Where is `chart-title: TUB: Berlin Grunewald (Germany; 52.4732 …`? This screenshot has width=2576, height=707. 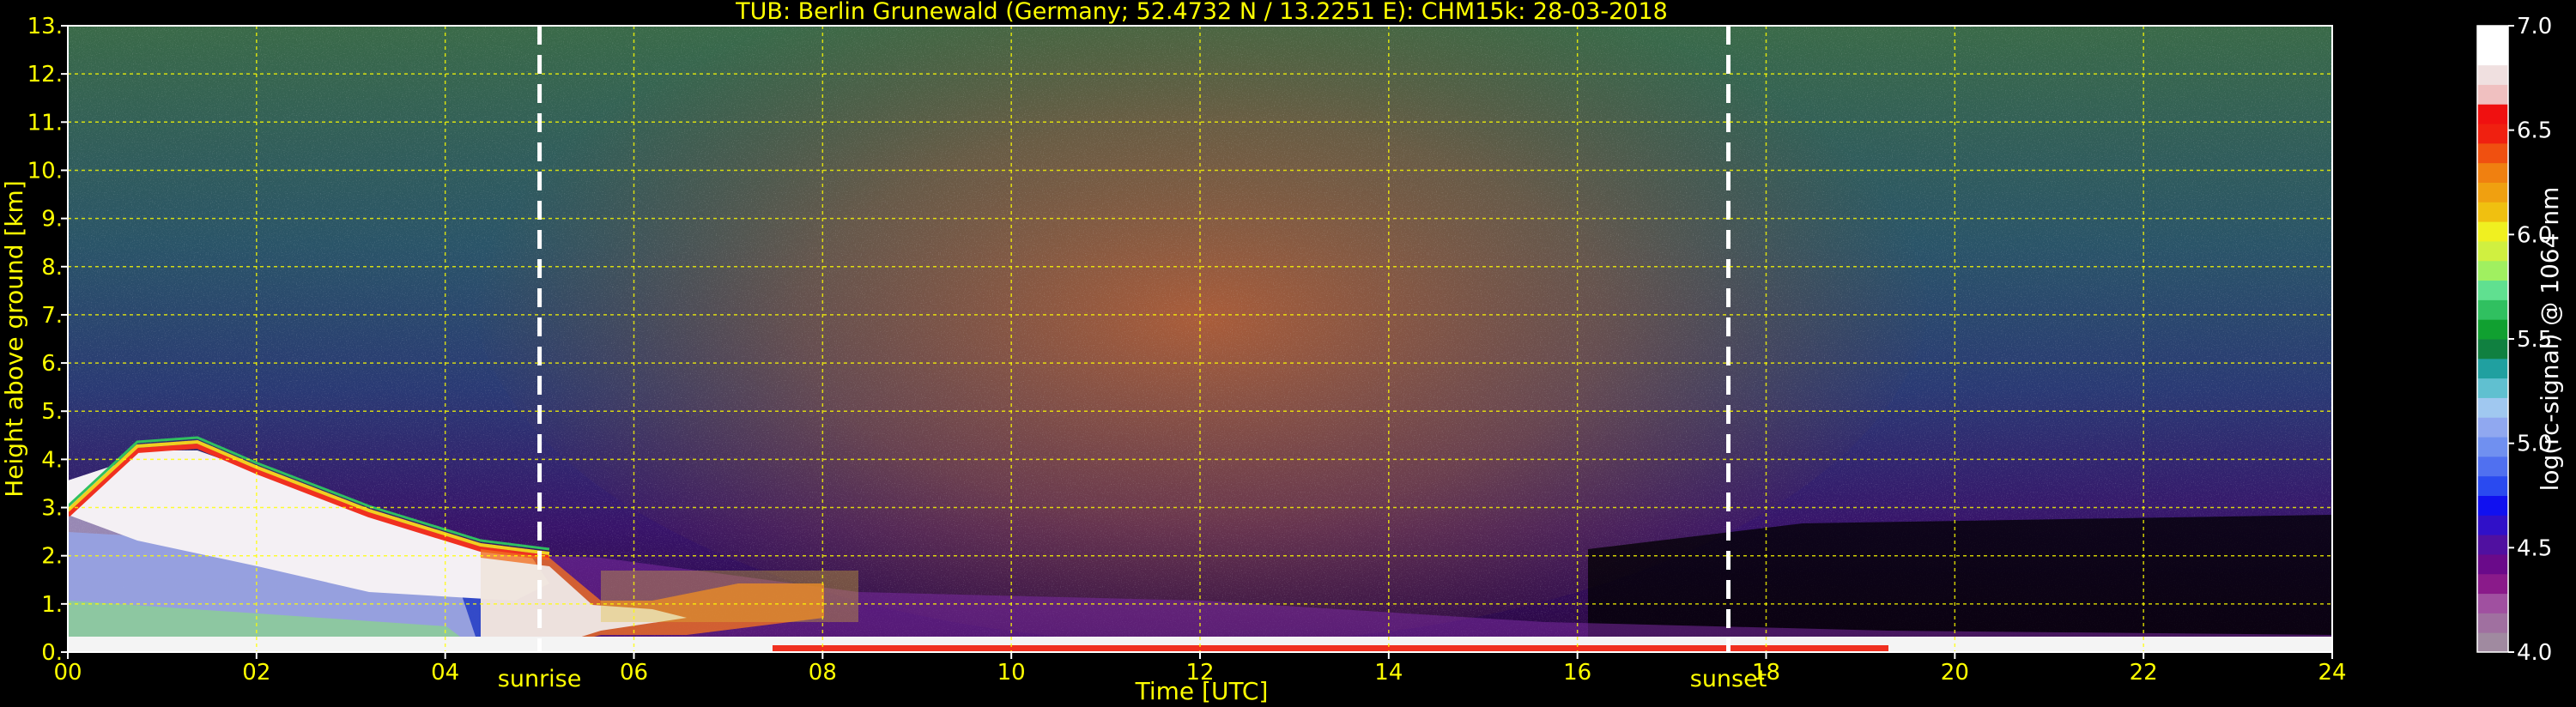
chart-title: TUB: Berlin Grunewald (Germany; 52.4732 … is located at coordinates (1201, 12).